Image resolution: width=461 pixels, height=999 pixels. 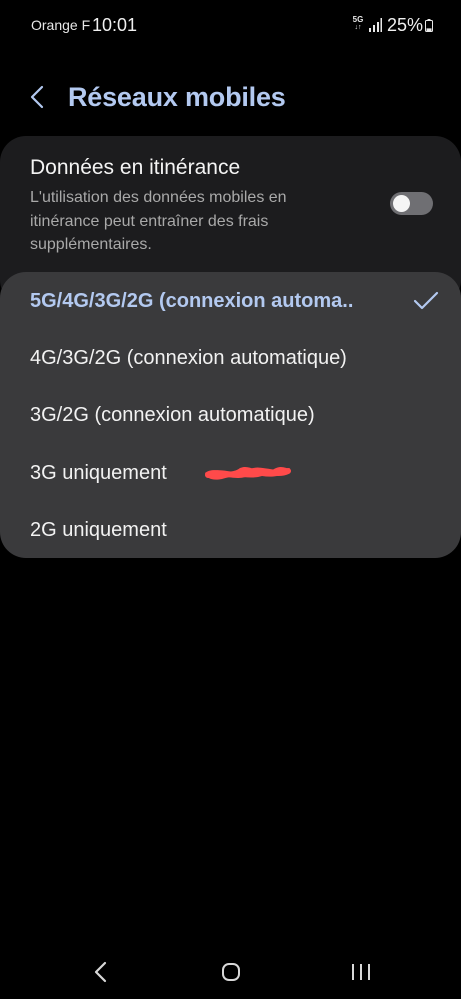 What do you see at coordinates (426, 300) in the screenshot?
I see `checkmark-icon` at bounding box center [426, 300].